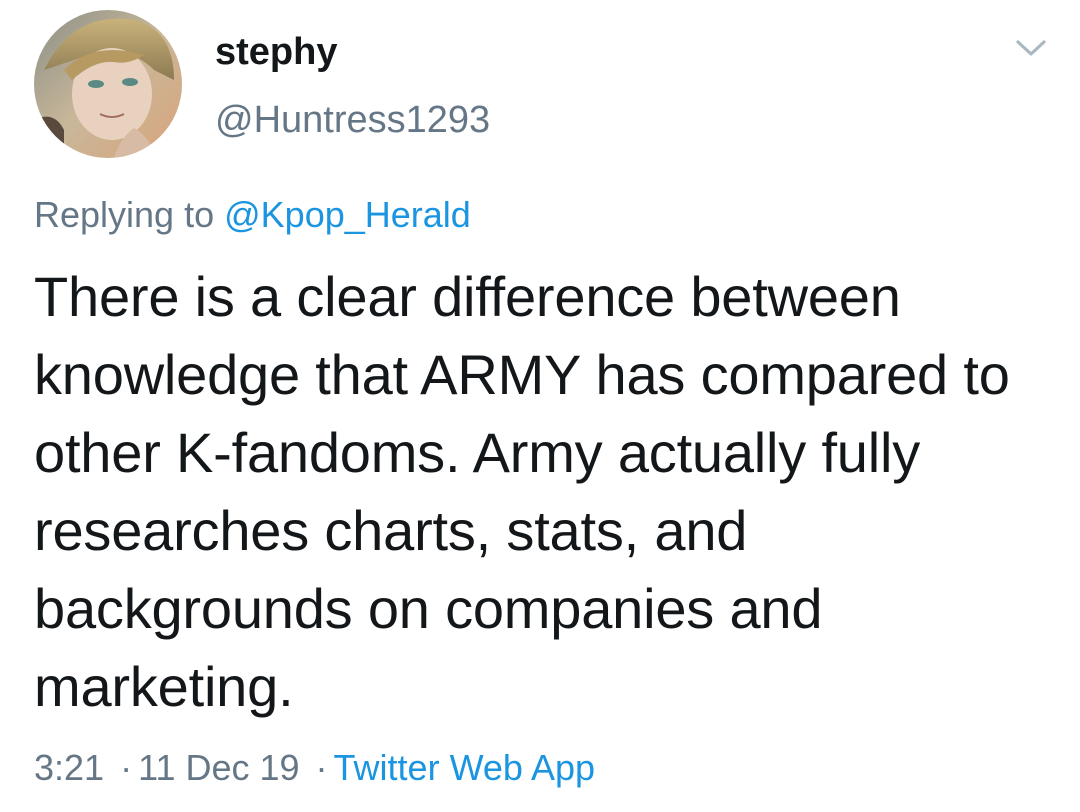  What do you see at coordinates (124, 214) in the screenshot?
I see `replying-to-label: Replying to` at bounding box center [124, 214].